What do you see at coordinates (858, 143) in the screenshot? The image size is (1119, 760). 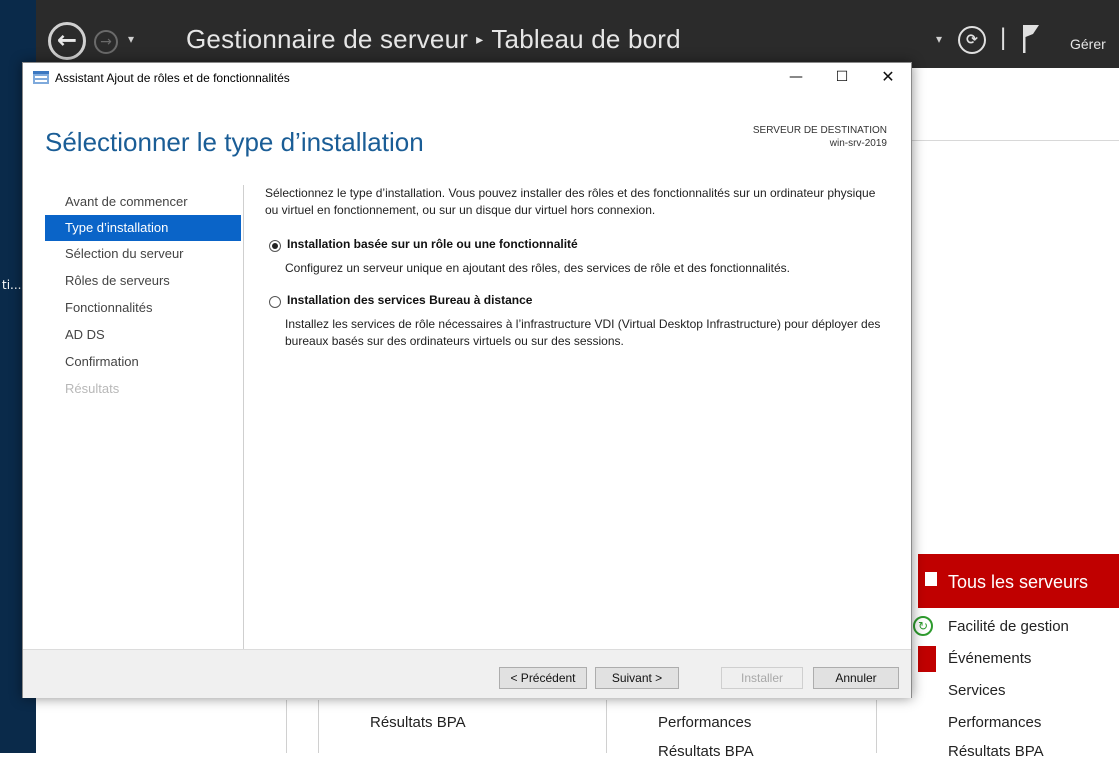 I see `destination-server-value: win-srv-2019` at bounding box center [858, 143].